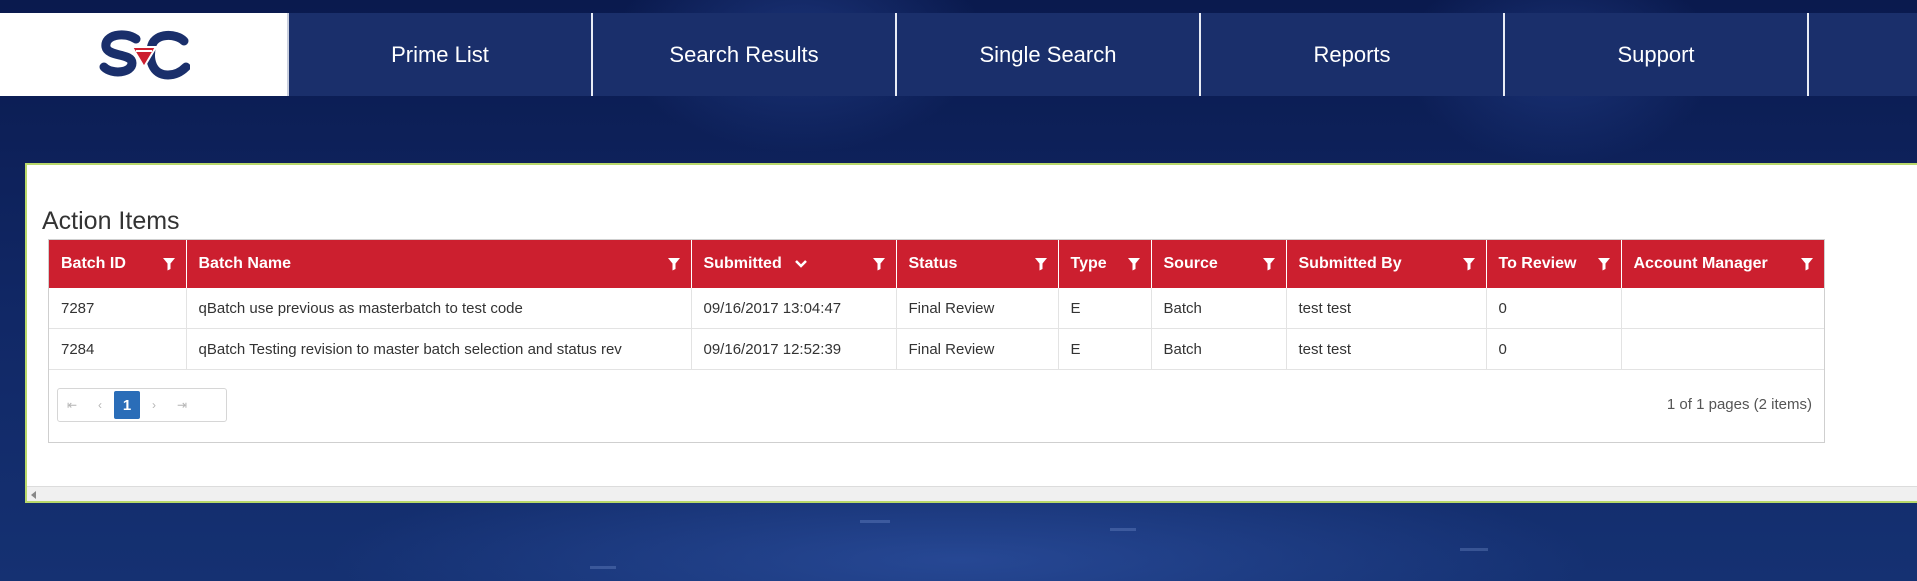 This screenshot has width=1917, height=581. Describe the element at coordinates (1350, 263) in the screenshot. I see `column-label: Submitted By` at that location.